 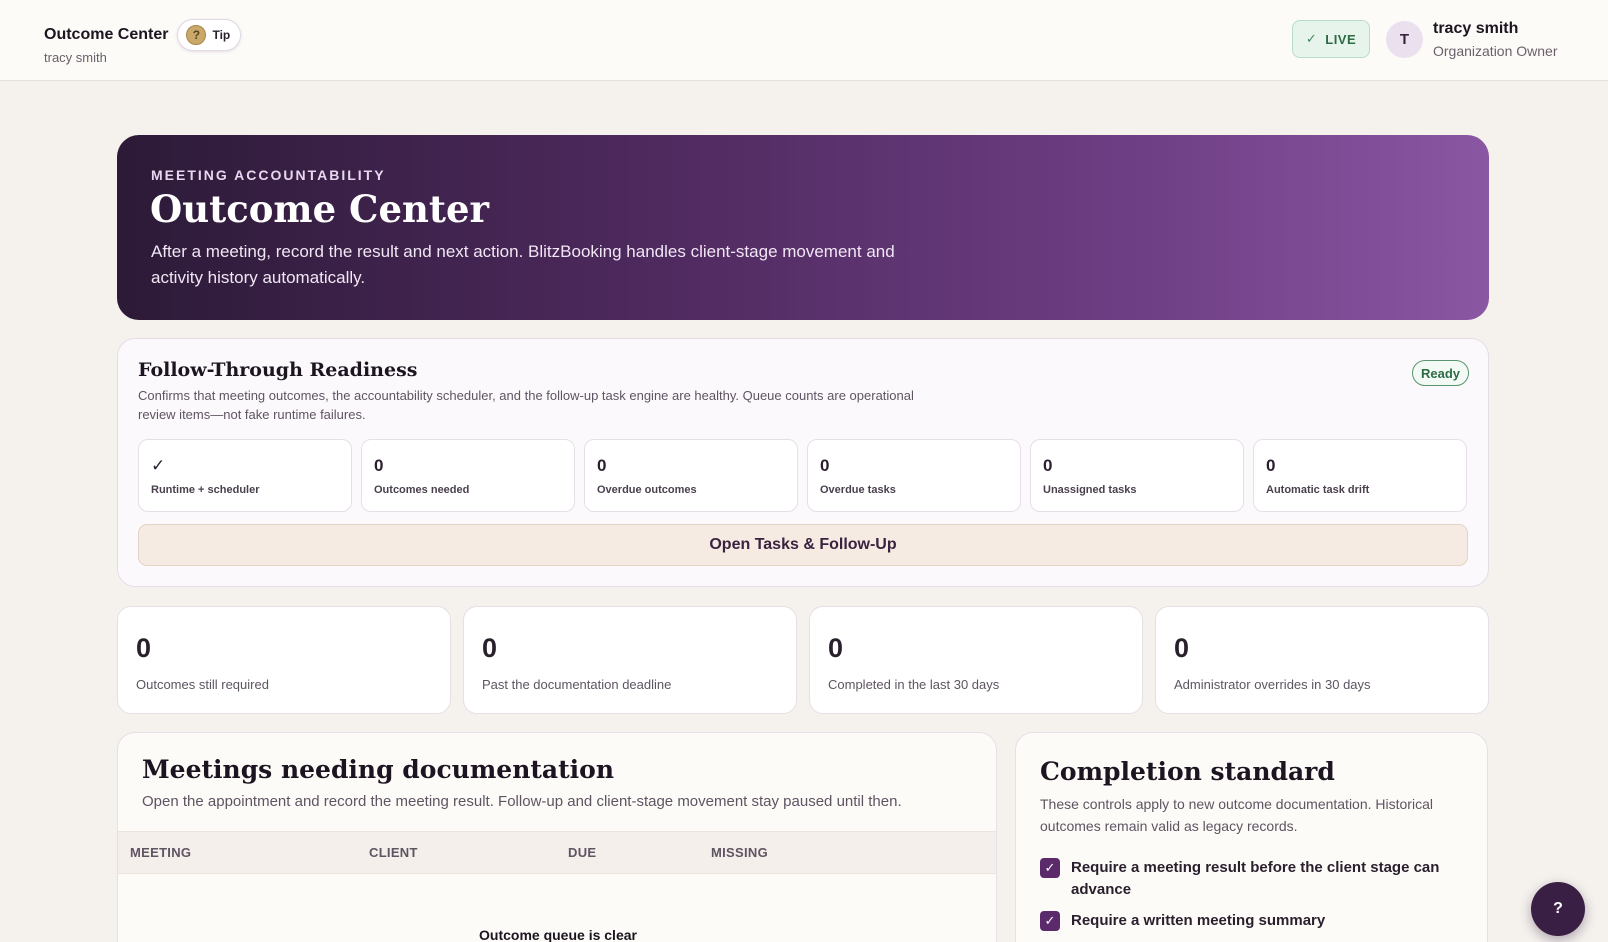 What do you see at coordinates (1318, 490) in the screenshot?
I see `metric-label: Automatic task drift` at bounding box center [1318, 490].